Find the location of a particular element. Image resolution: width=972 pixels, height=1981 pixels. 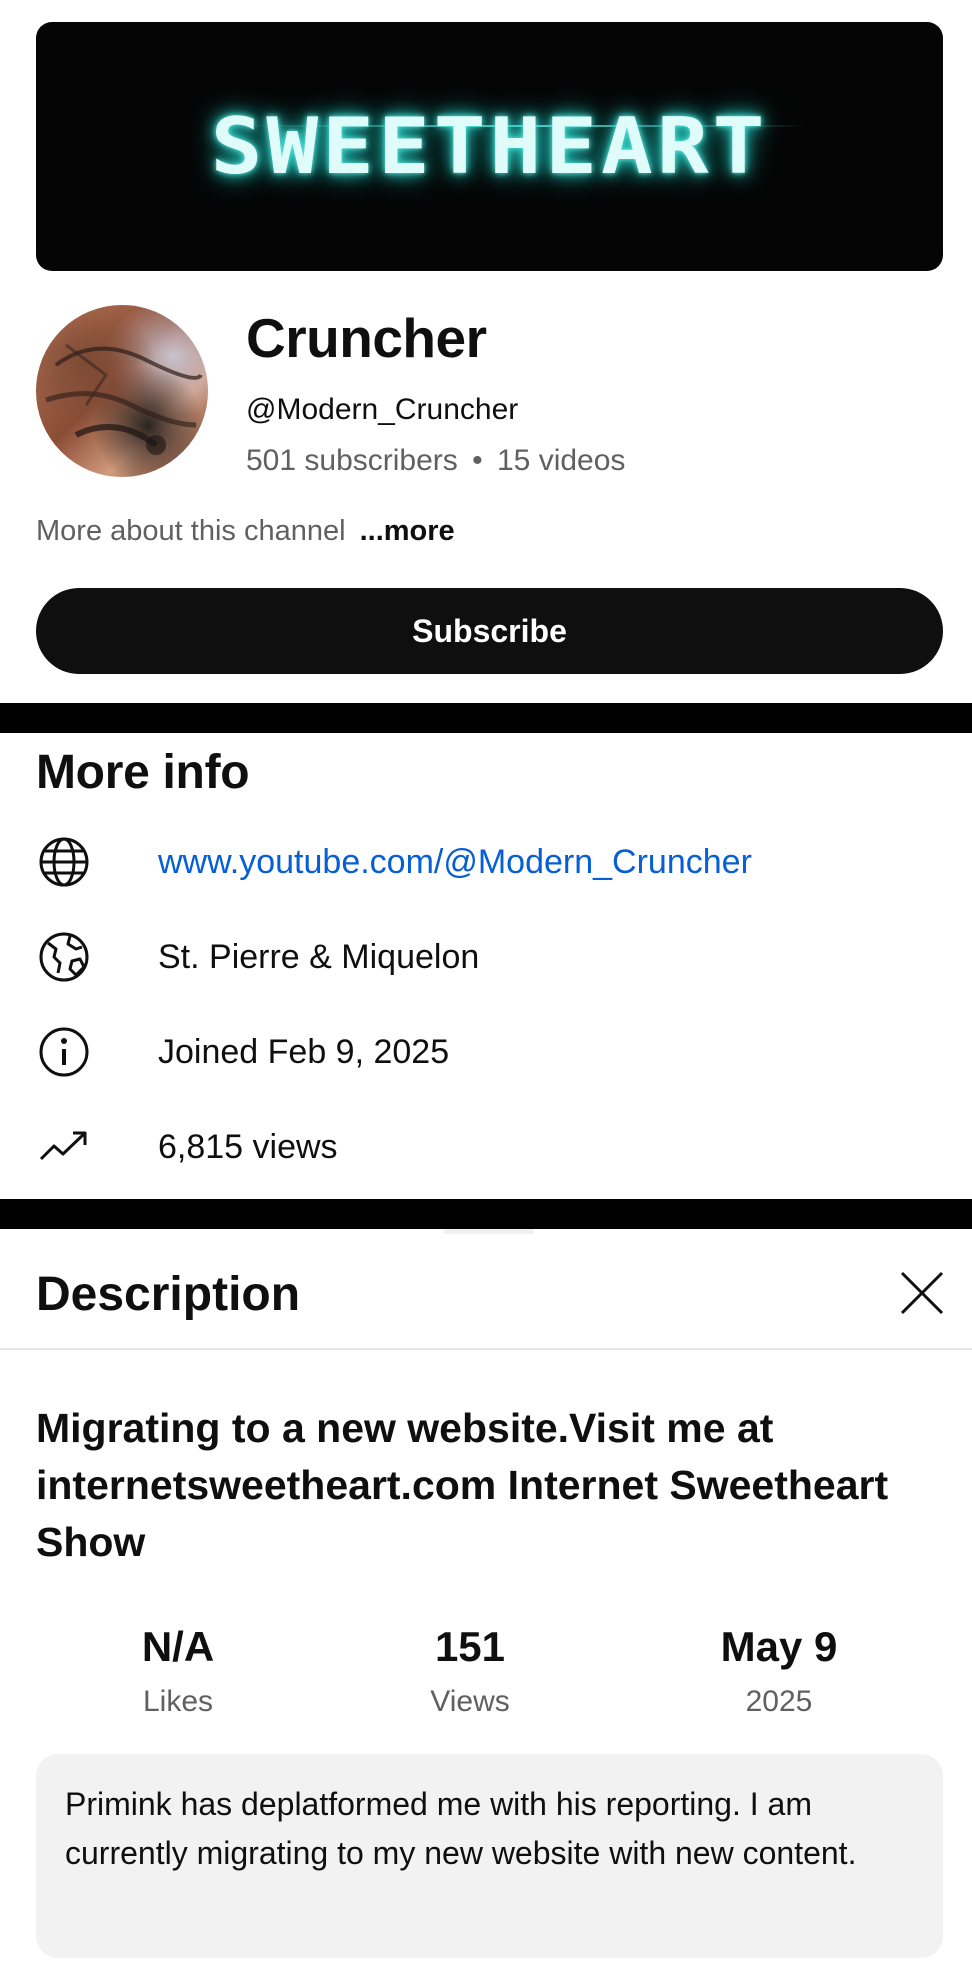

info-icon is located at coordinates (66, 1052).